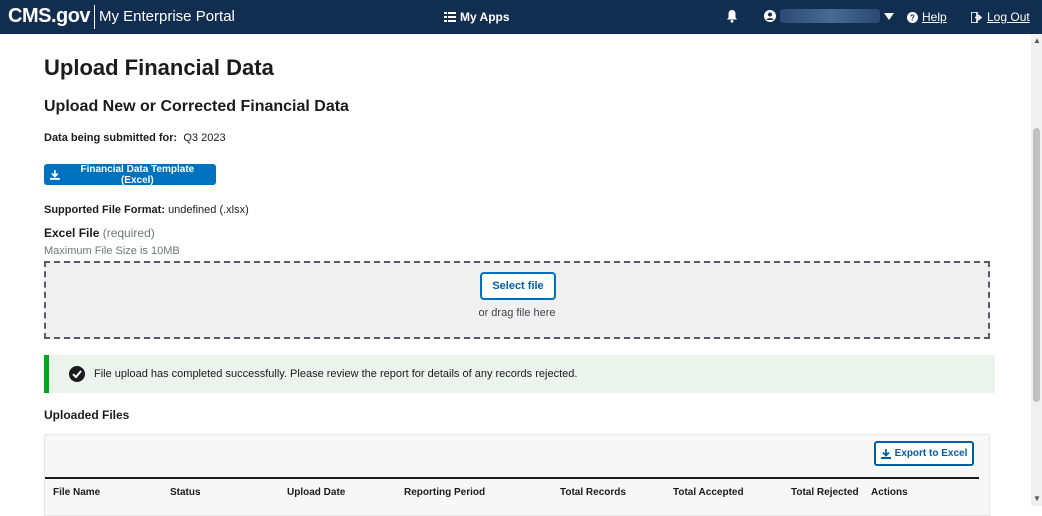 Image resolution: width=1042 pixels, height=516 pixels. Describe the element at coordinates (977, 17) in the screenshot. I see `sign-out-icon` at that location.